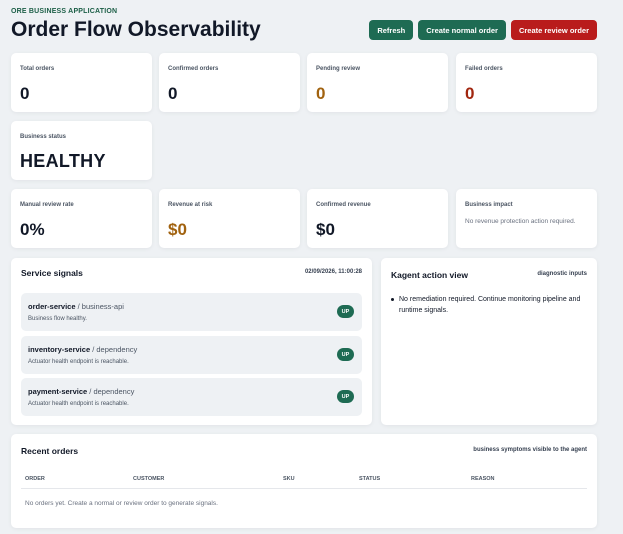  What do you see at coordinates (526, 82) in the screenshot?
I see `failed-orders-card: Failed orders 0` at bounding box center [526, 82].